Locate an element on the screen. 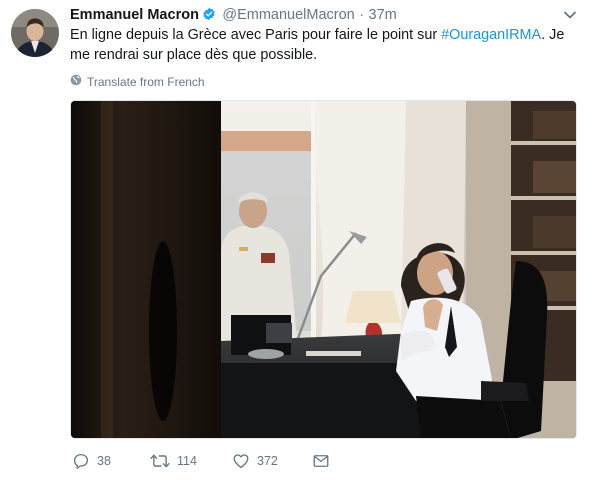  verified-badge-icon is located at coordinates (209, 14).